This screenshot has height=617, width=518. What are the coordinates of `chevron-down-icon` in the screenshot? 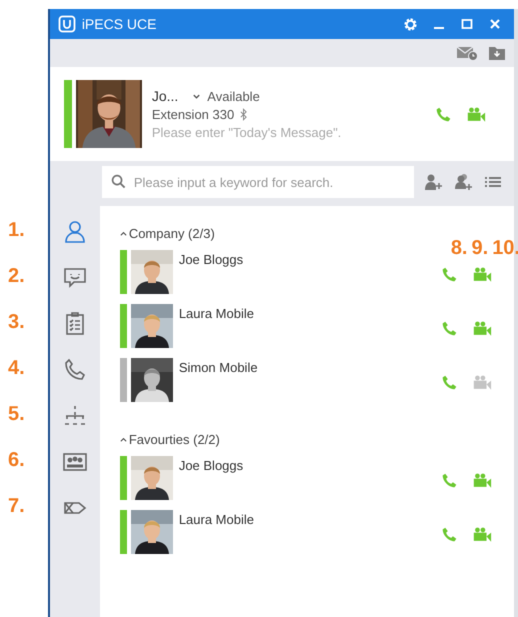 It's located at (197, 96).